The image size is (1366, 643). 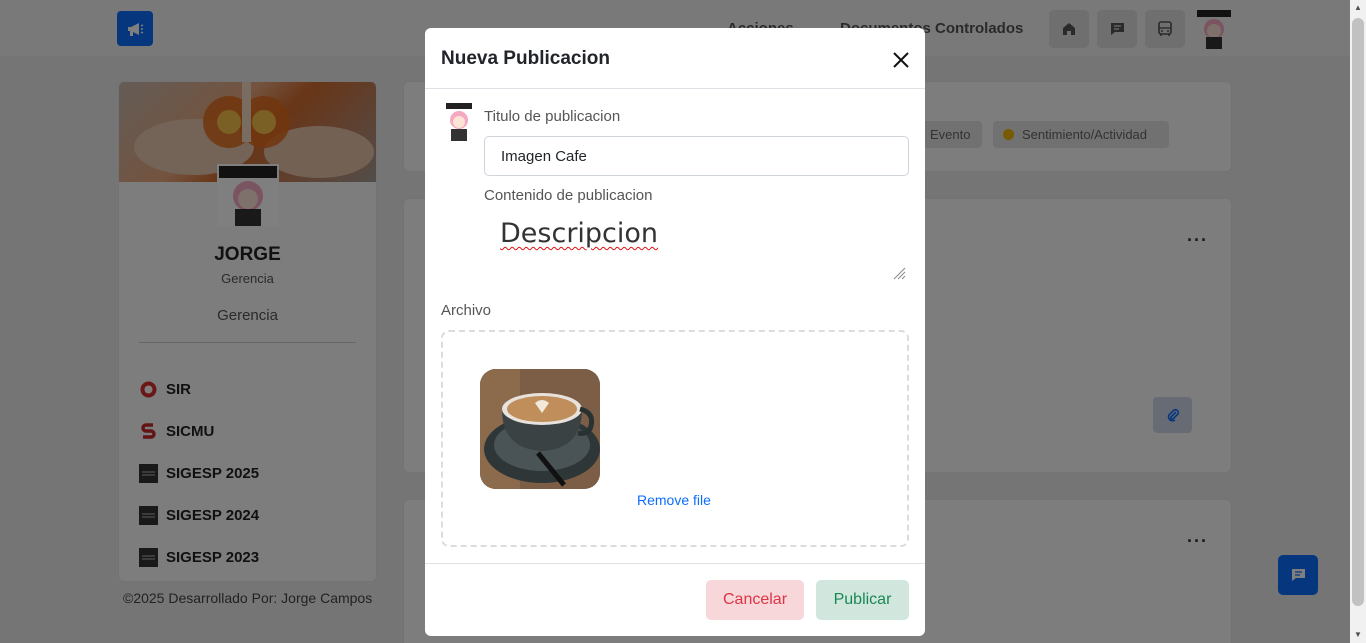 I want to click on title-input, so click(x=696, y=156).